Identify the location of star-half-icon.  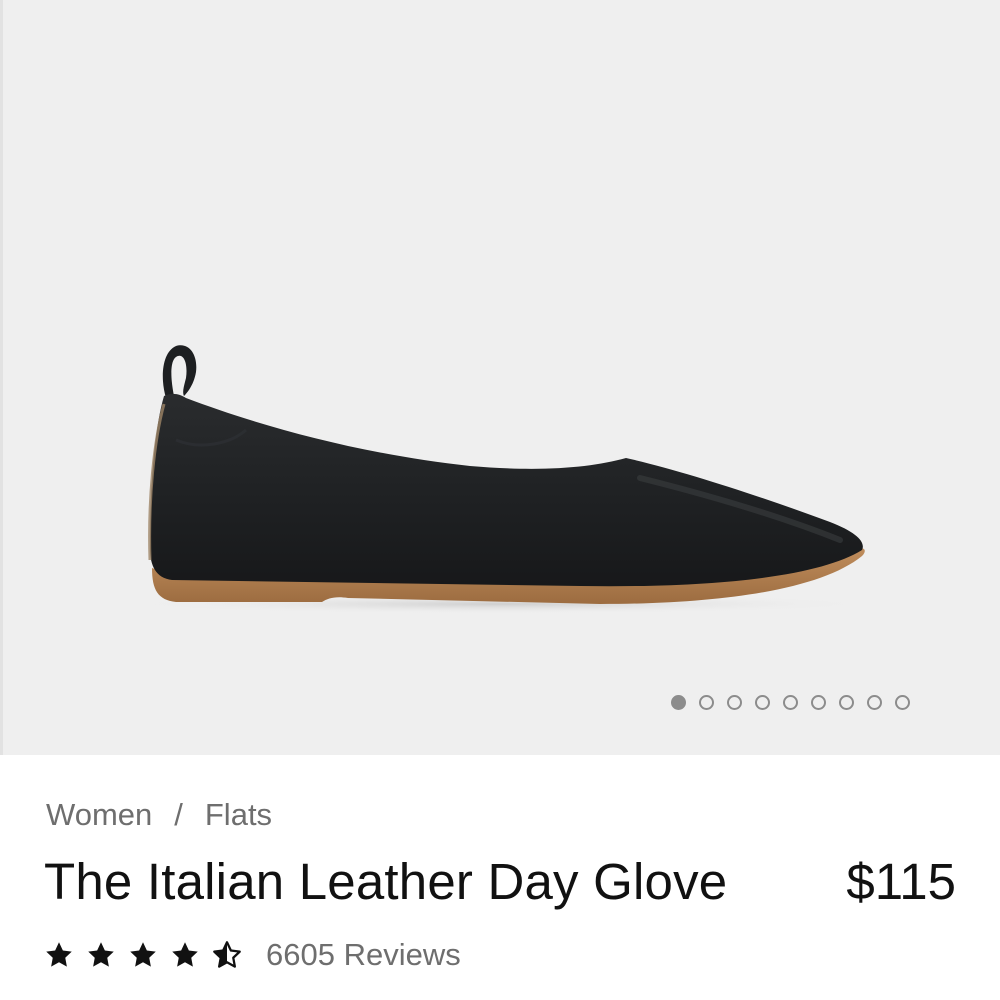
(227, 954).